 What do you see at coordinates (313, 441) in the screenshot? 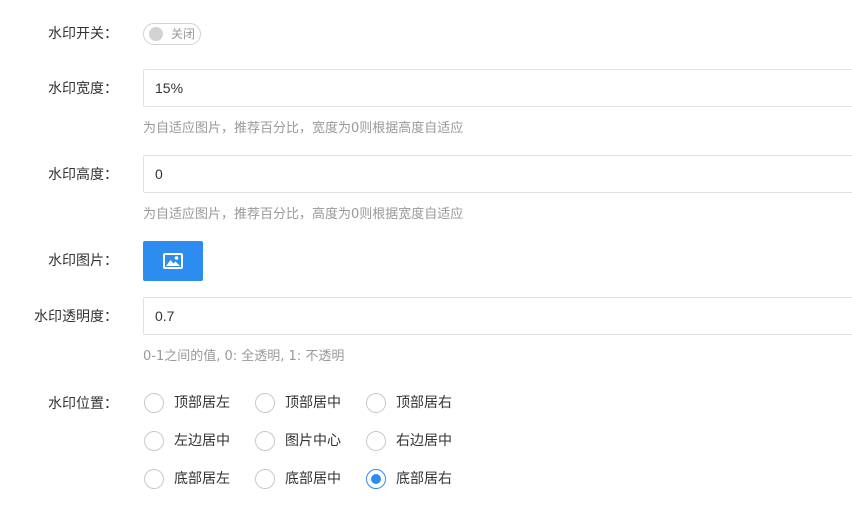
I see `radio-label: 图片中心` at bounding box center [313, 441].